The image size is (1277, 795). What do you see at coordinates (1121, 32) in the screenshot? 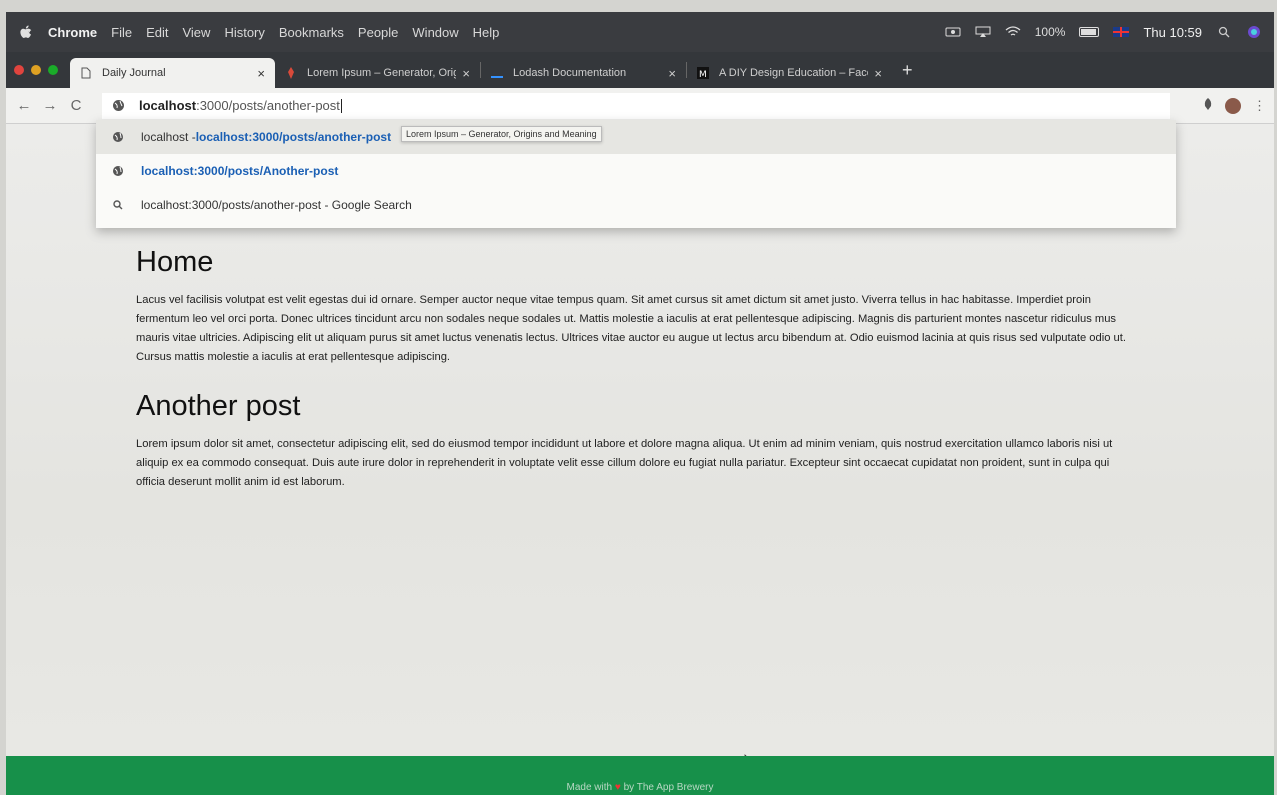
I see `uk-flag-icon` at bounding box center [1121, 32].